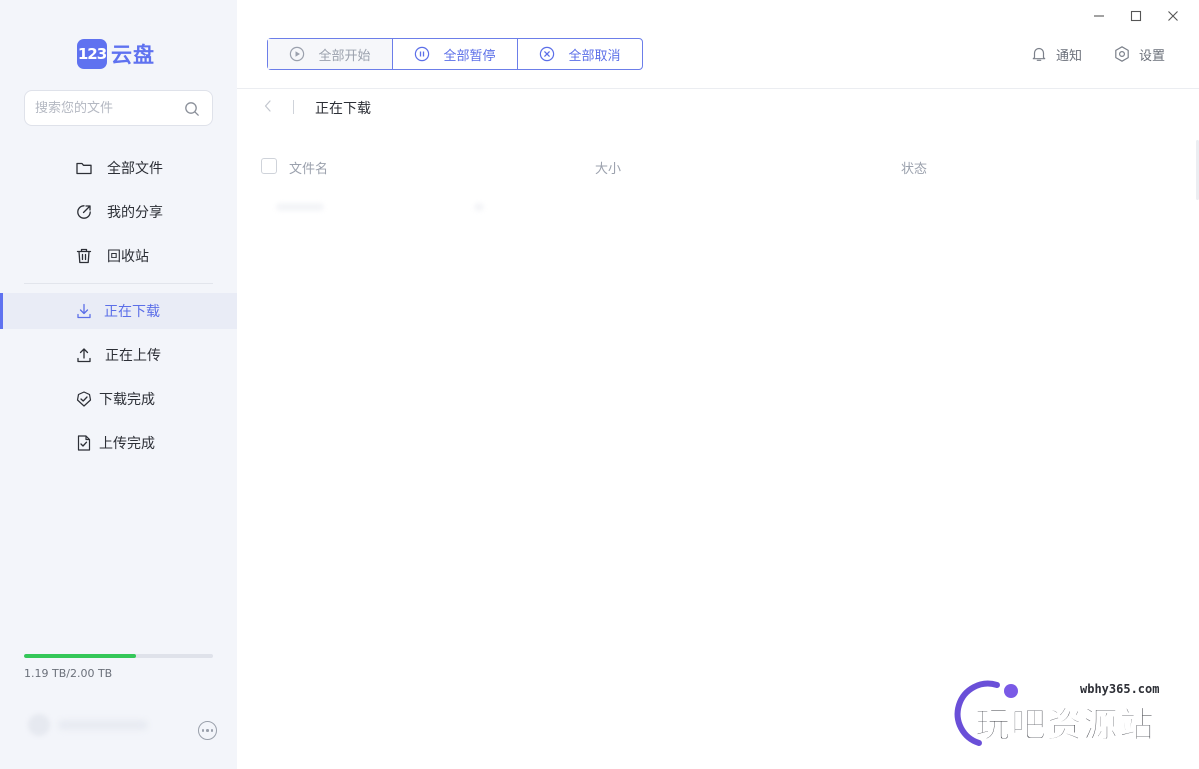 The image size is (1199, 769). I want to click on chevron-left-icon, so click(268, 107).